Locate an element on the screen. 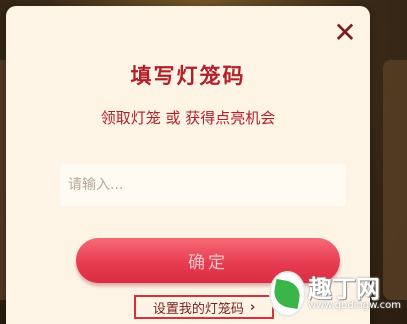  watermark-text: 趣丁网 www.qudingw.com is located at coordinates (354, 294).